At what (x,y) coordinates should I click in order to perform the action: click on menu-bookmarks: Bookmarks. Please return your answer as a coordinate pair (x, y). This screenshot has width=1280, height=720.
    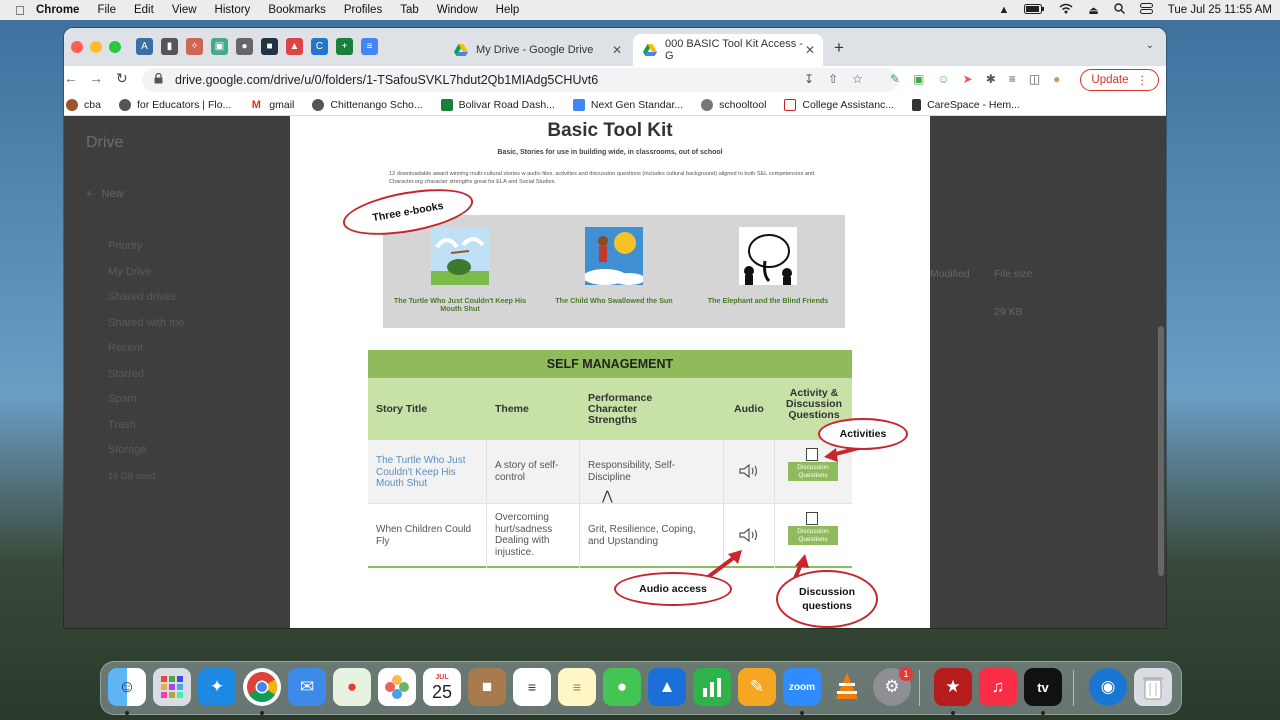
    Looking at the image, I should click on (297, 10).